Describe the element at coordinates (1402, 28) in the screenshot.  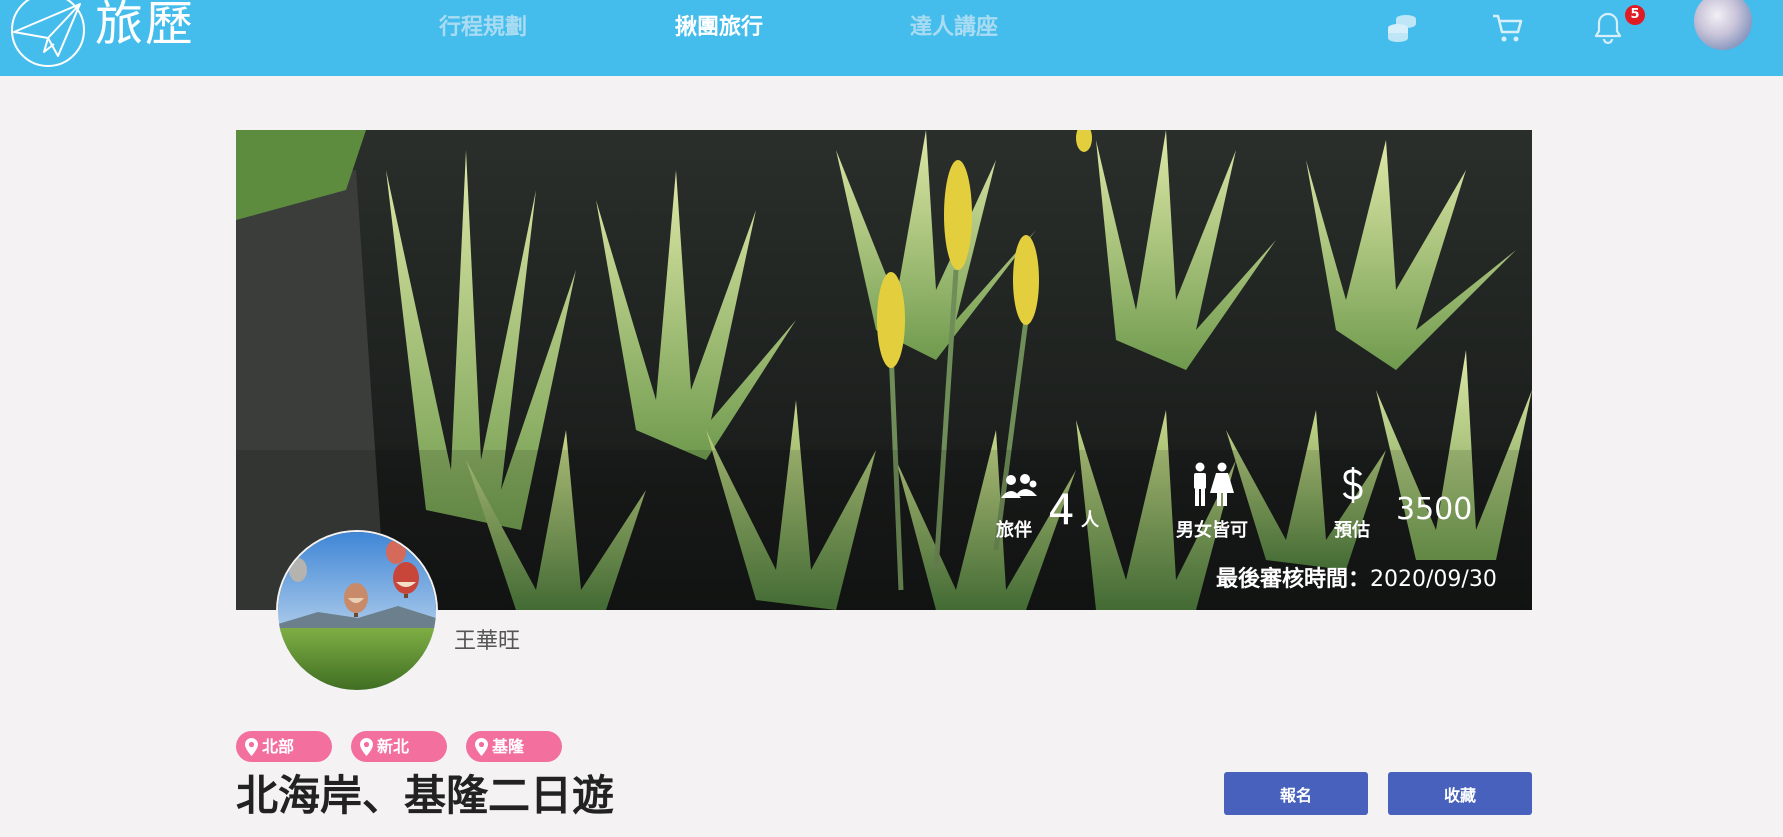
I see `coins-icon` at that location.